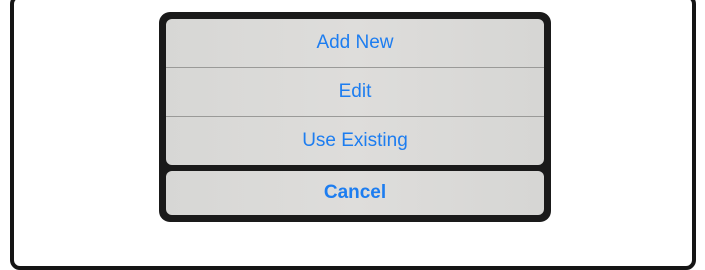 The width and height of the screenshot is (705, 270). I want to click on edit-button: Edit, so click(355, 91).